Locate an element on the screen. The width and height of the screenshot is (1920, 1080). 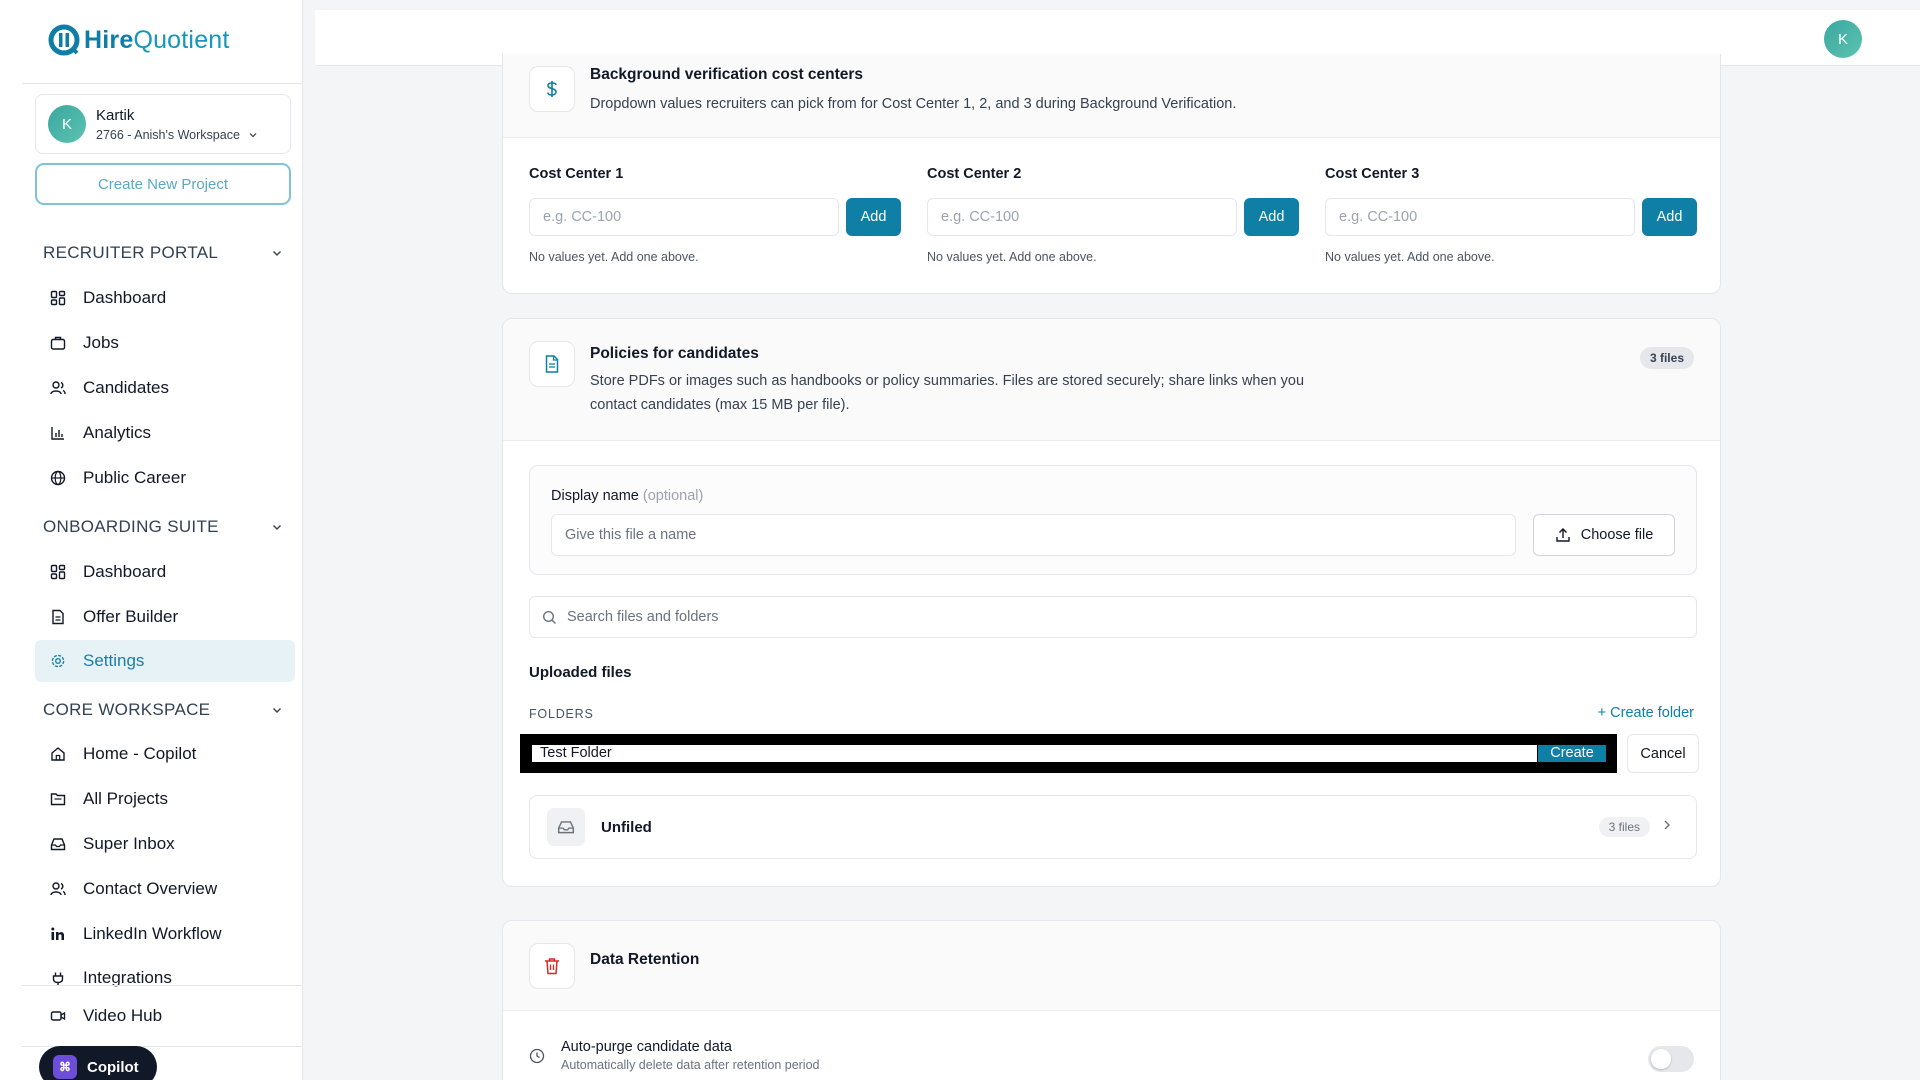
logo-divider is located at coordinates (162, 83).